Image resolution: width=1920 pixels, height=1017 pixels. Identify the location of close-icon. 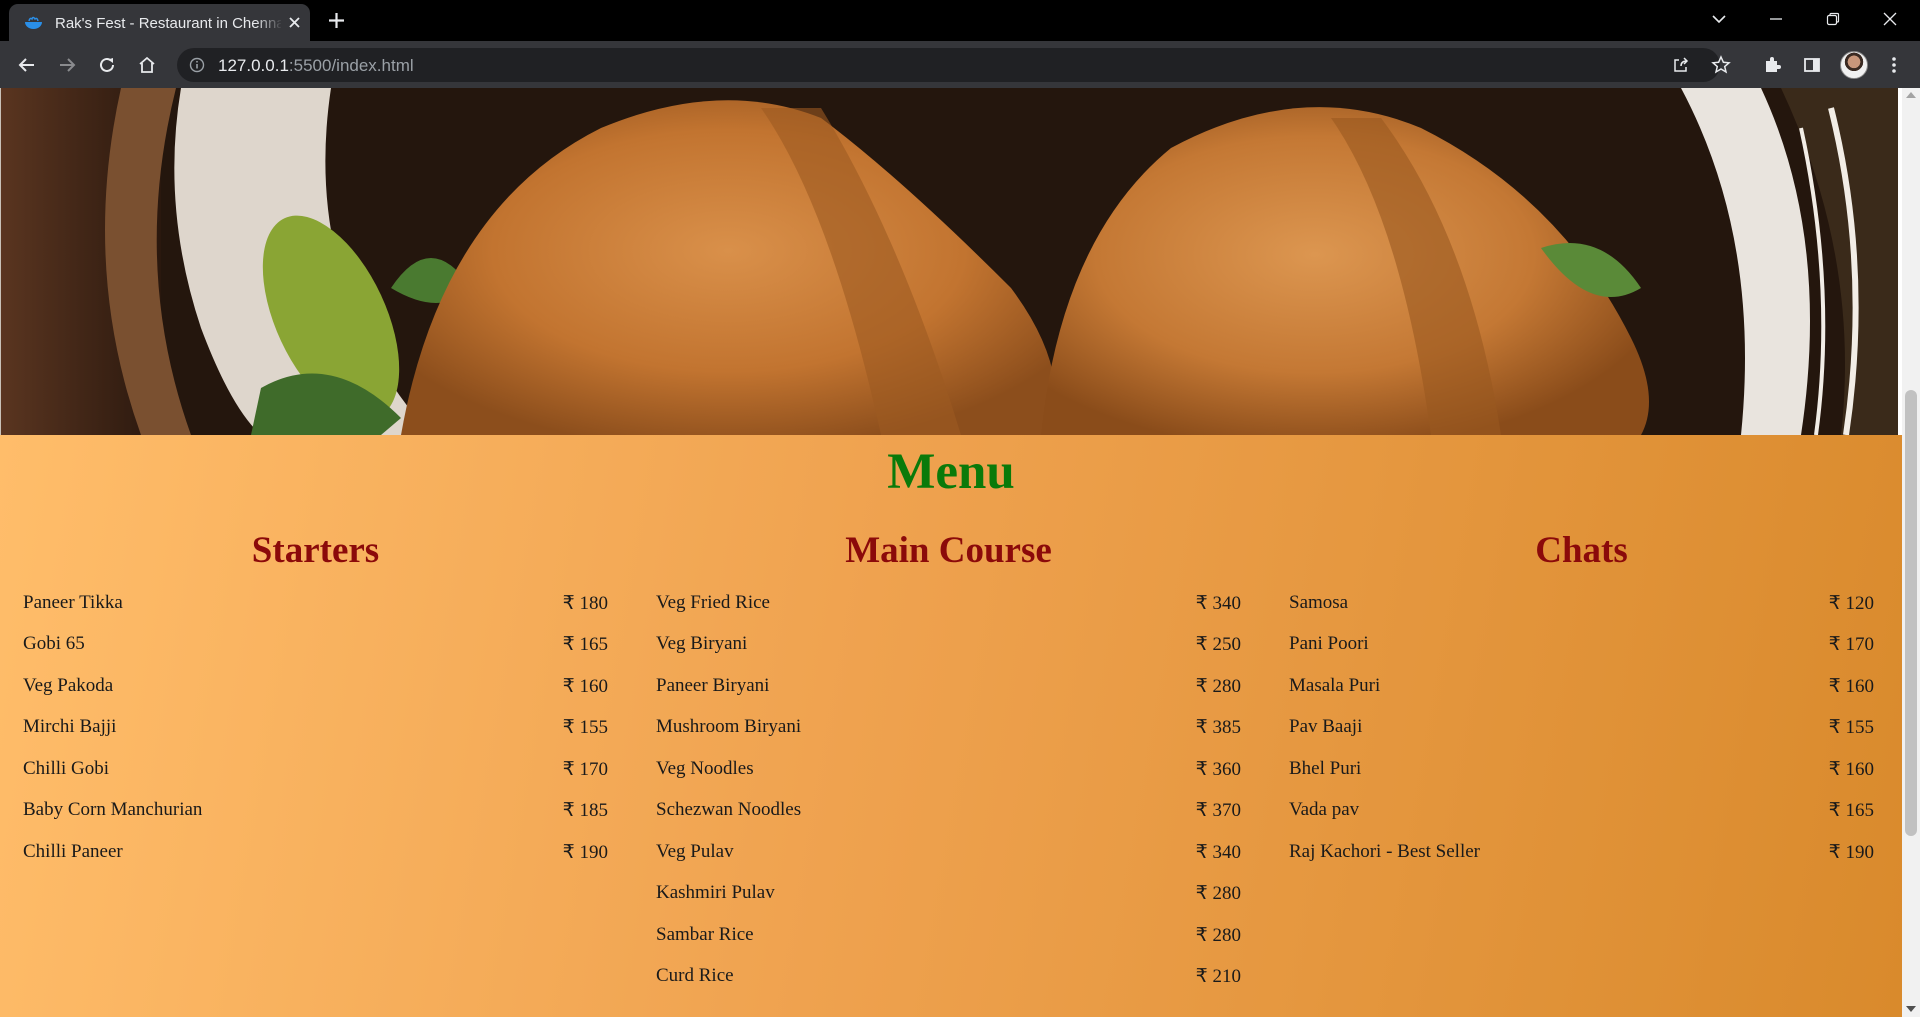
(294, 22).